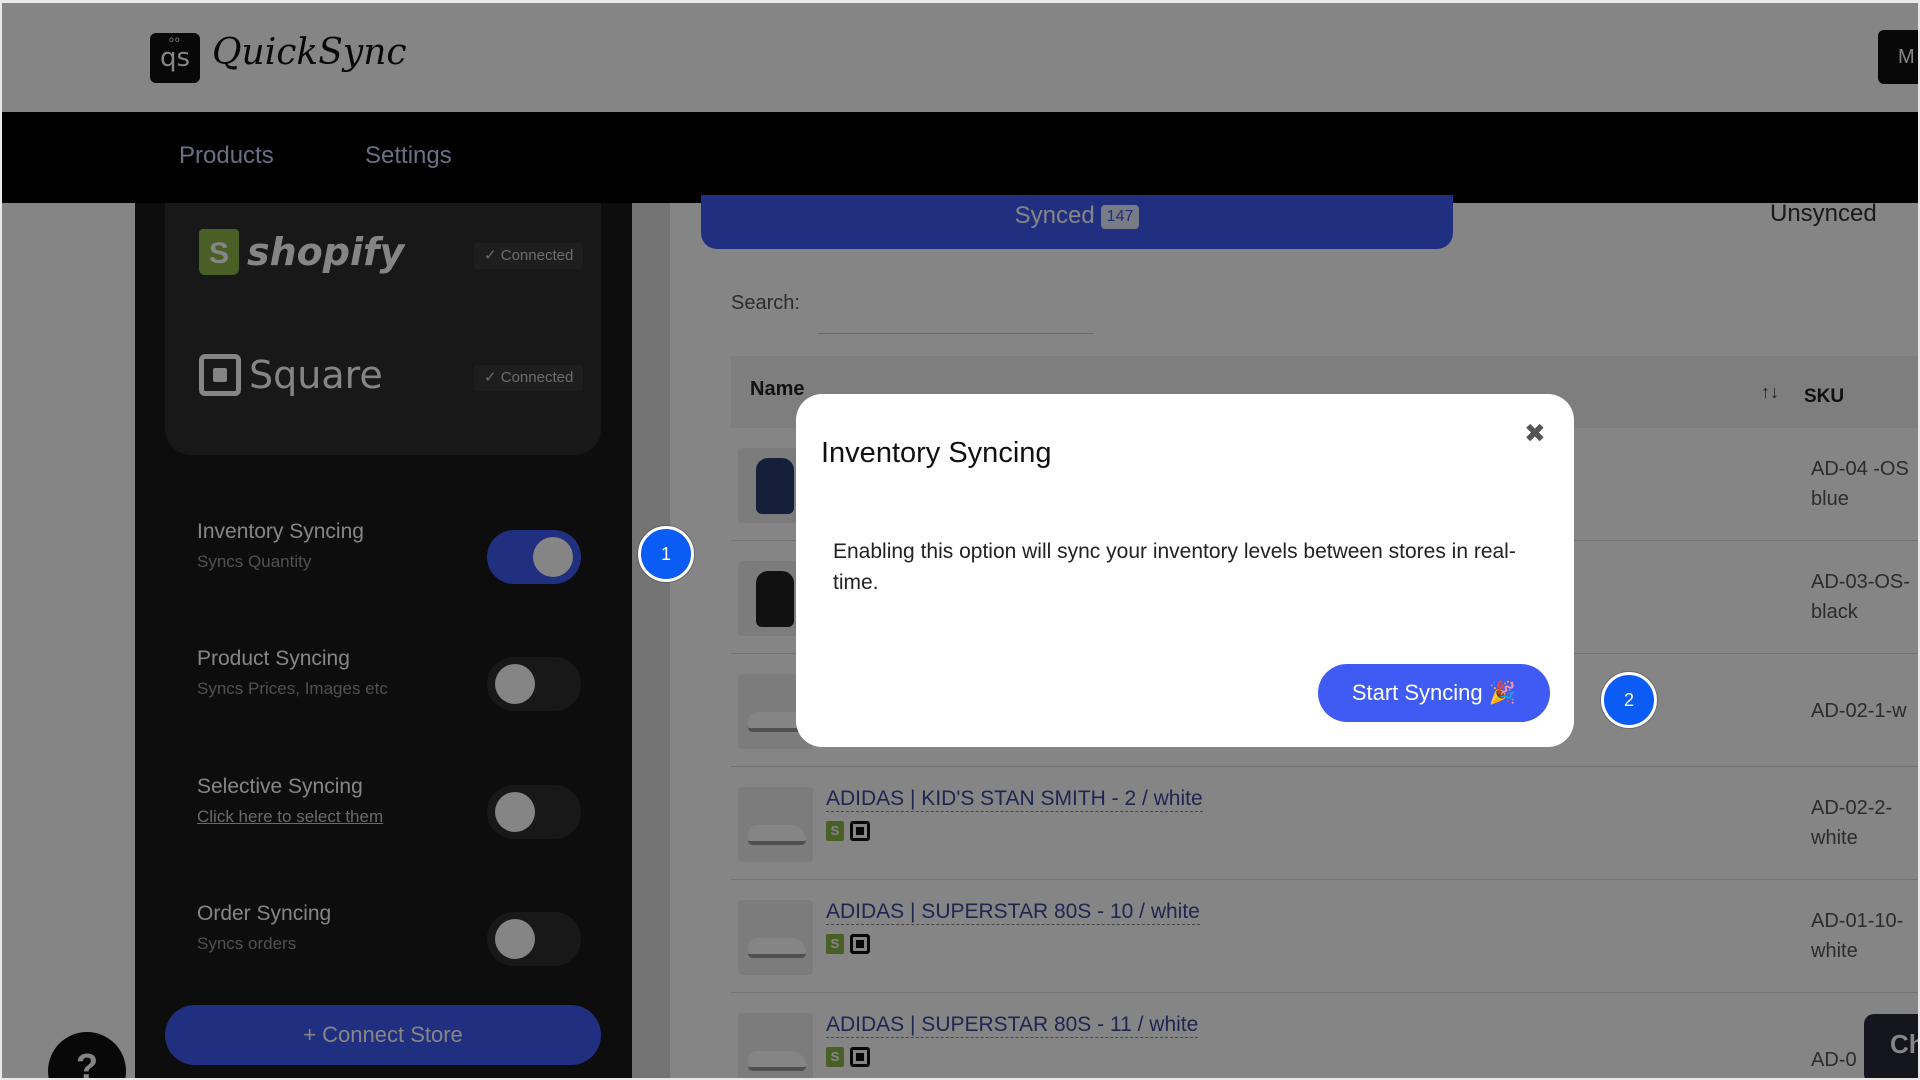 The height and width of the screenshot is (1080, 1920). What do you see at coordinates (1629, 700) in the screenshot?
I see `step-marker-2: 2` at bounding box center [1629, 700].